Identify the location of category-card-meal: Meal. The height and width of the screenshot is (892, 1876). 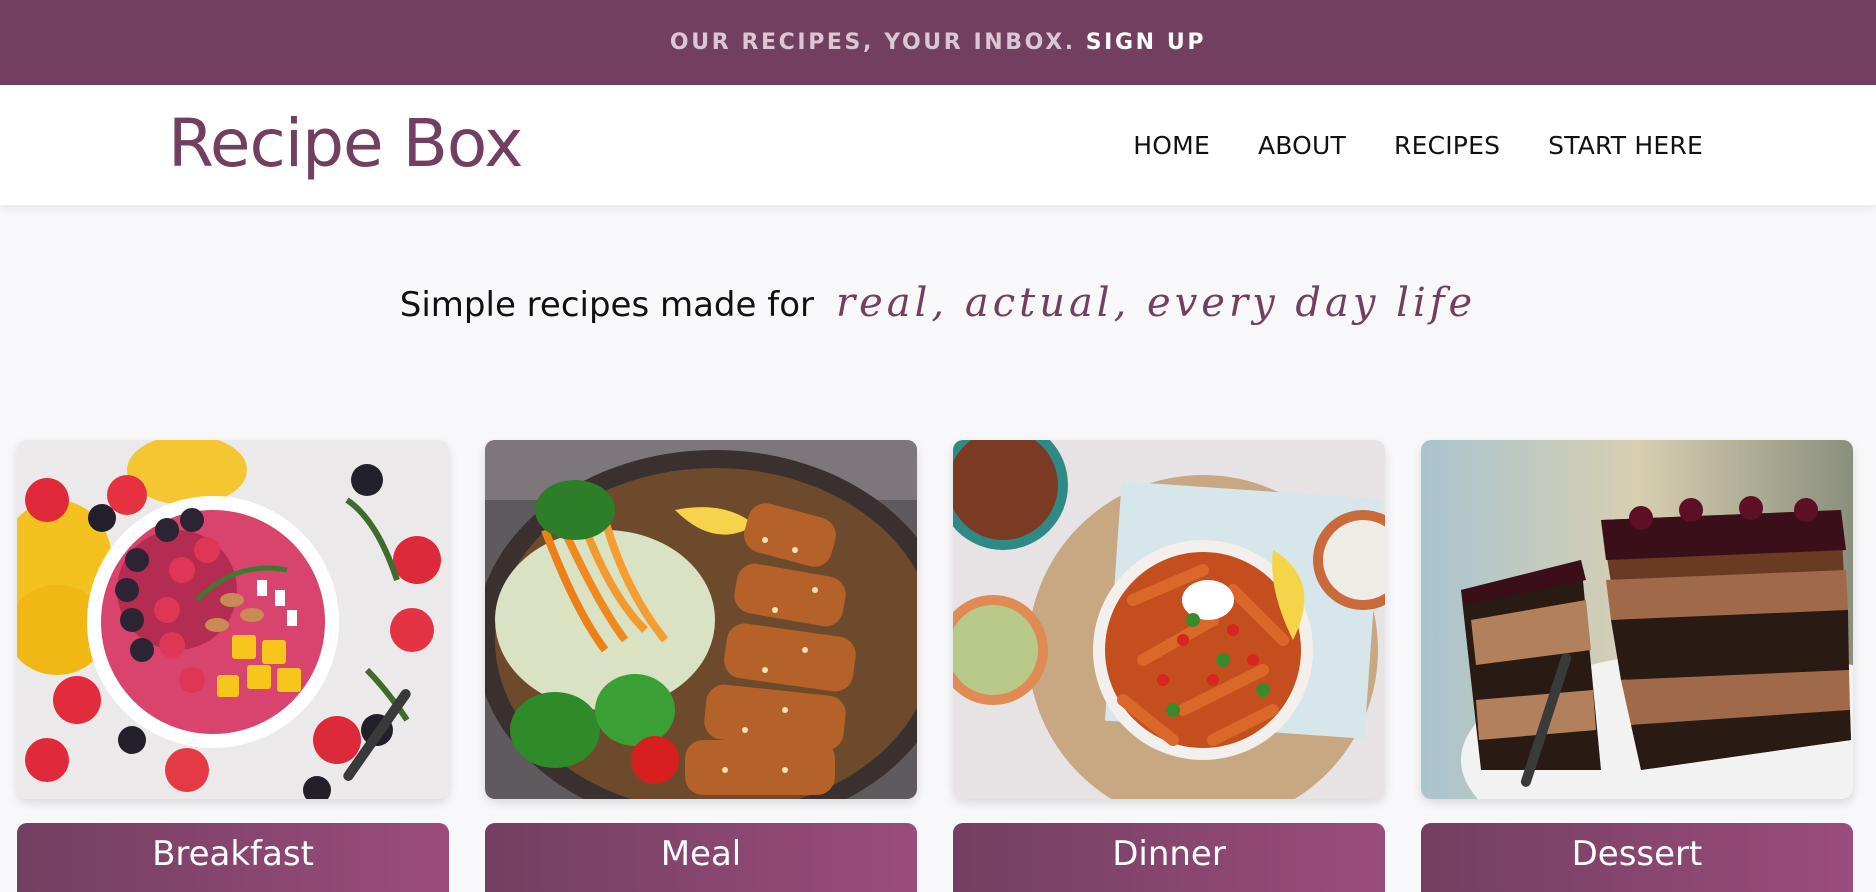
(701, 666).